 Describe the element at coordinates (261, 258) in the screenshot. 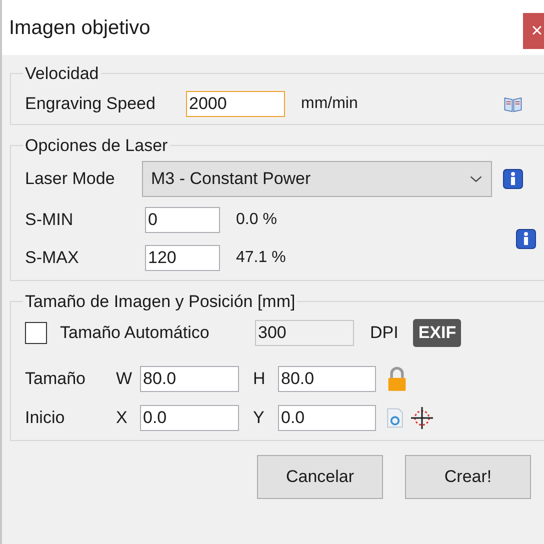

I see `percent-label: 47.1 %` at that location.